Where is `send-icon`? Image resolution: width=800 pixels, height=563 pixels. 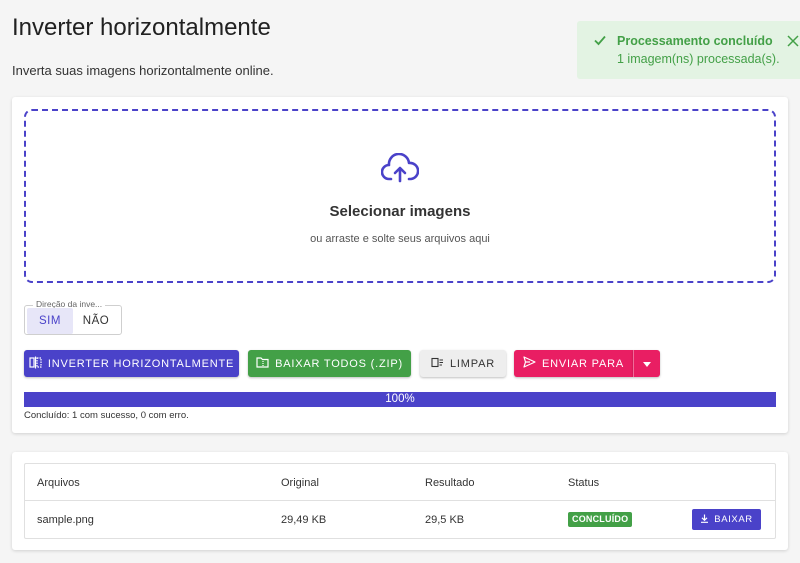
send-icon is located at coordinates (529, 363).